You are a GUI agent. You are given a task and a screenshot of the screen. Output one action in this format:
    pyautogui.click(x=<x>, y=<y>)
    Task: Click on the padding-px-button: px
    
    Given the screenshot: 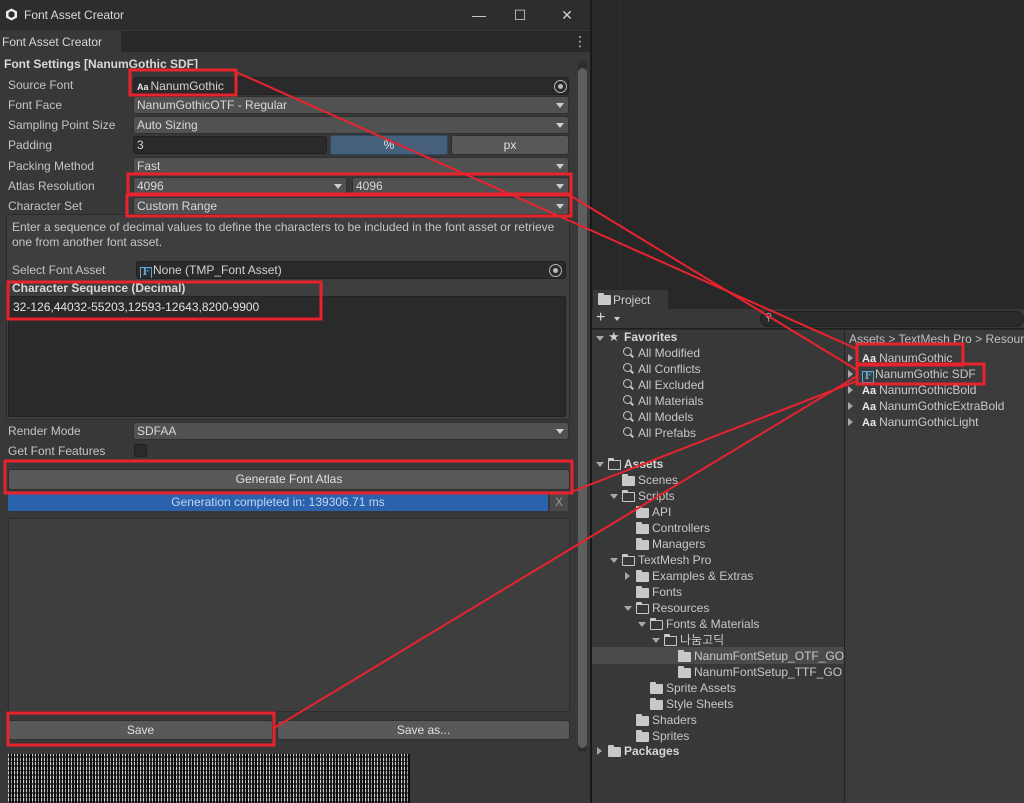 What is the action you would take?
    pyautogui.click(x=510, y=145)
    